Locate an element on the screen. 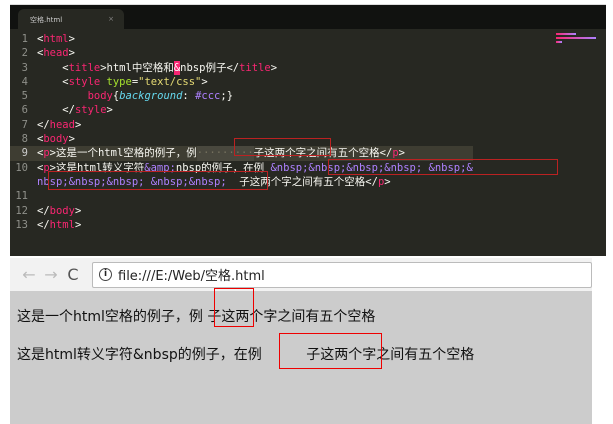 This screenshot has width=613, height=424. address-bar: i file:///E:/Web/空格.html is located at coordinates (342, 274).